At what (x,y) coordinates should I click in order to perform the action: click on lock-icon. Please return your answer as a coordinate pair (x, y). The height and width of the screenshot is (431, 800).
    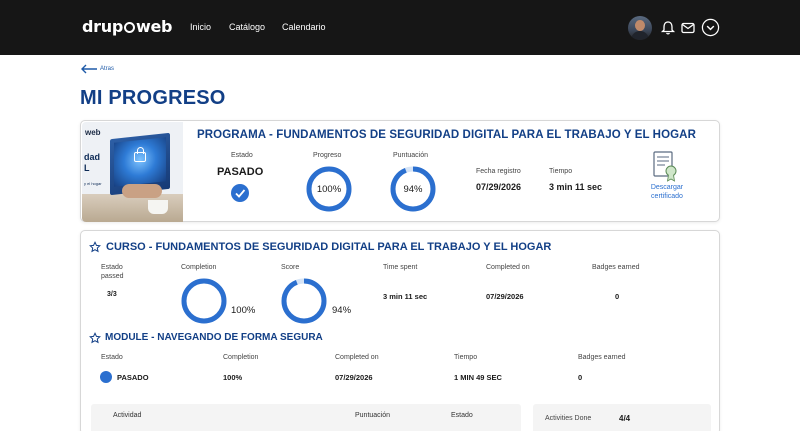
    Looking at the image, I should click on (140, 154).